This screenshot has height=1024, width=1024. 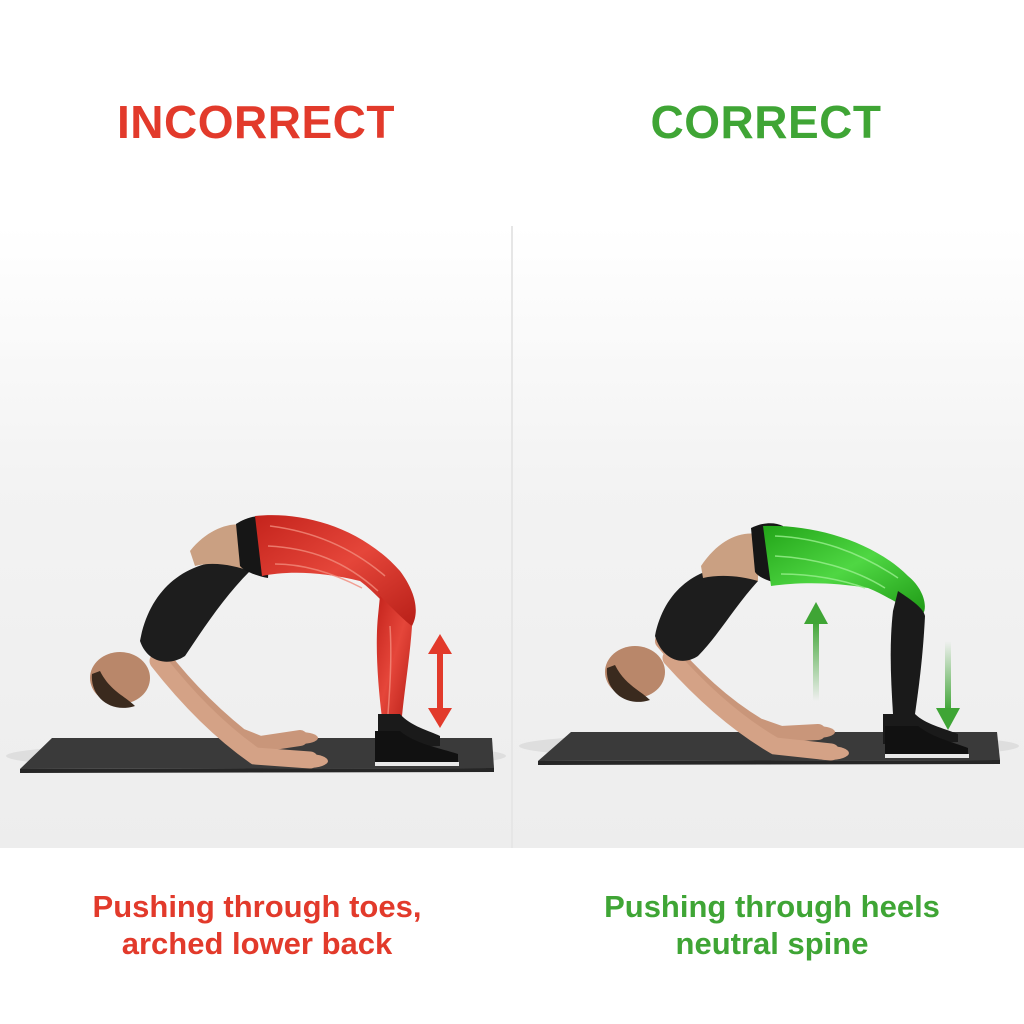 What do you see at coordinates (729, 557) in the screenshot?
I see `midriff` at bounding box center [729, 557].